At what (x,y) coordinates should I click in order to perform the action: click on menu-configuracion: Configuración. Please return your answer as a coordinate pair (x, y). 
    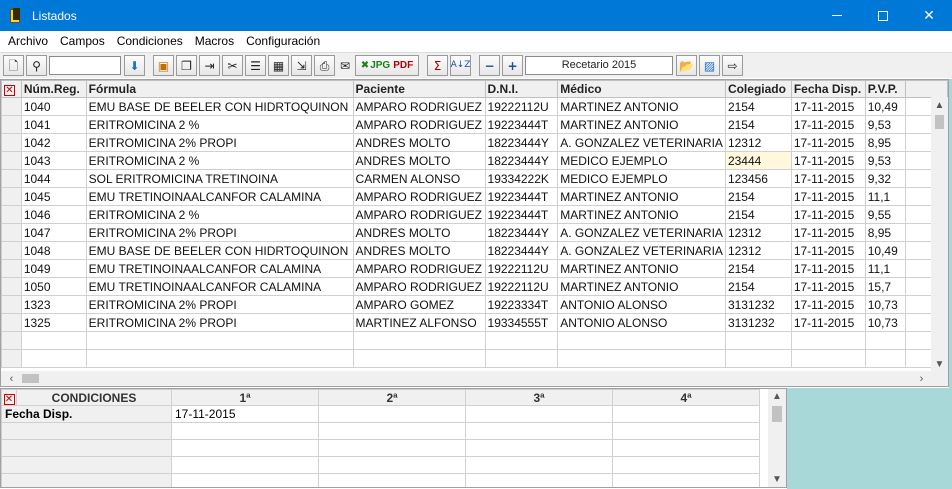
    Looking at the image, I should click on (283, 41).